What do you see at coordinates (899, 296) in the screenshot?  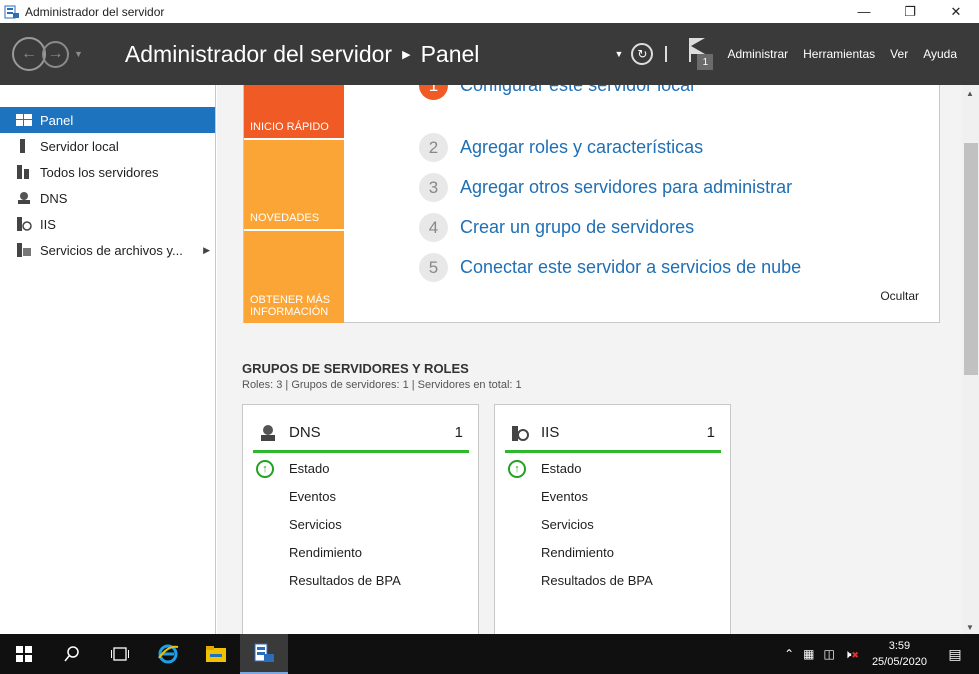 I see `hide-link: Ocultar` at bounding box center [899, 296].